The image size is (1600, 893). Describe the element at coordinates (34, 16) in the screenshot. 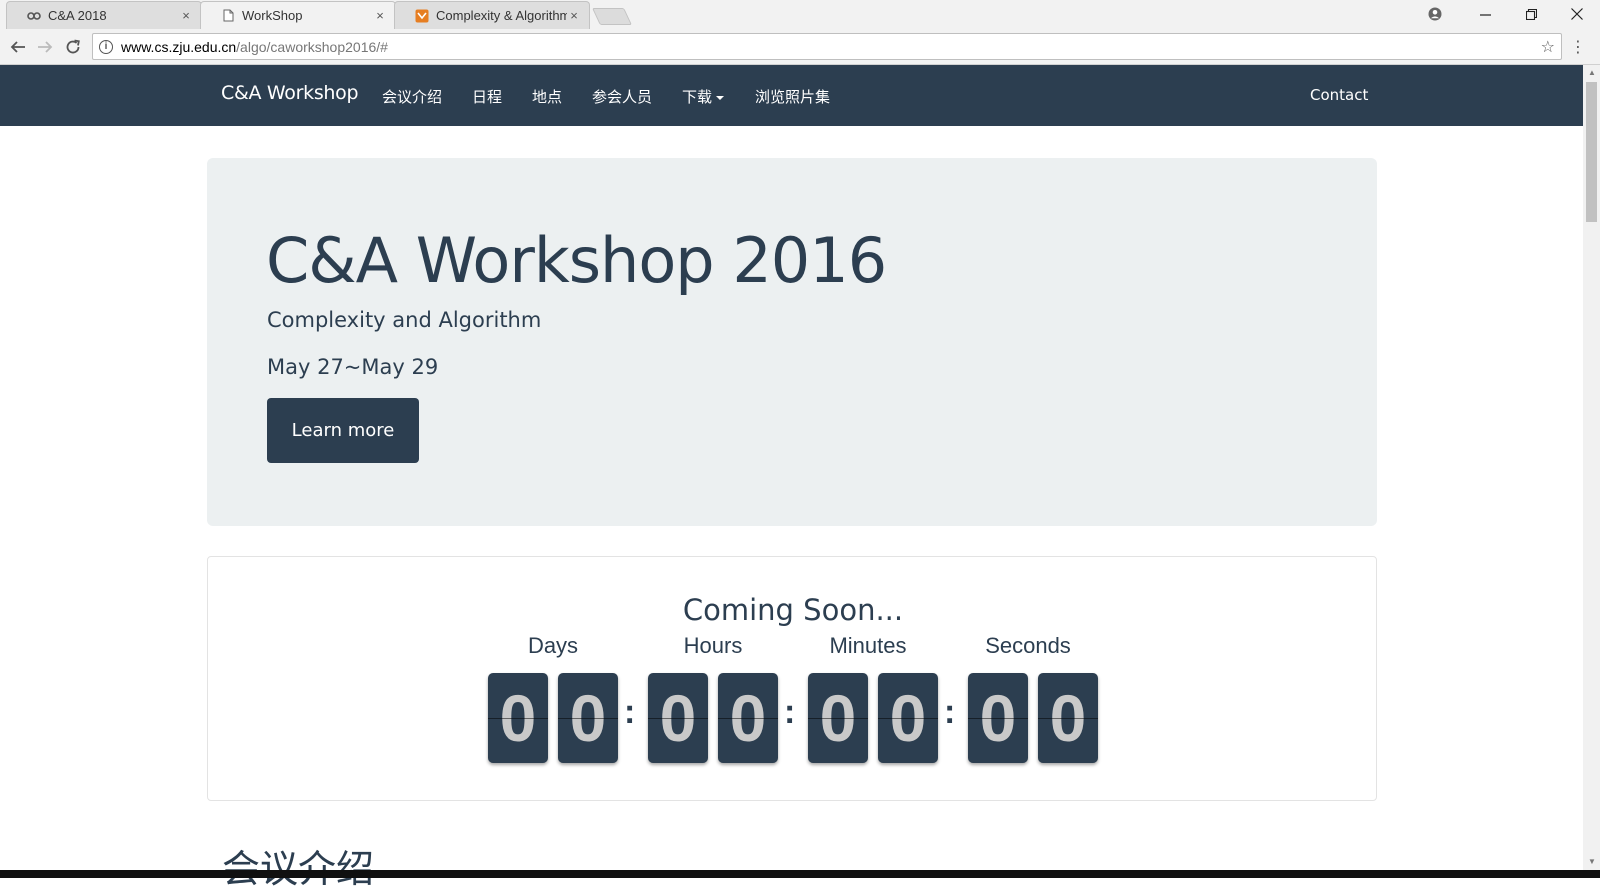

I see `link-icon` at that location.